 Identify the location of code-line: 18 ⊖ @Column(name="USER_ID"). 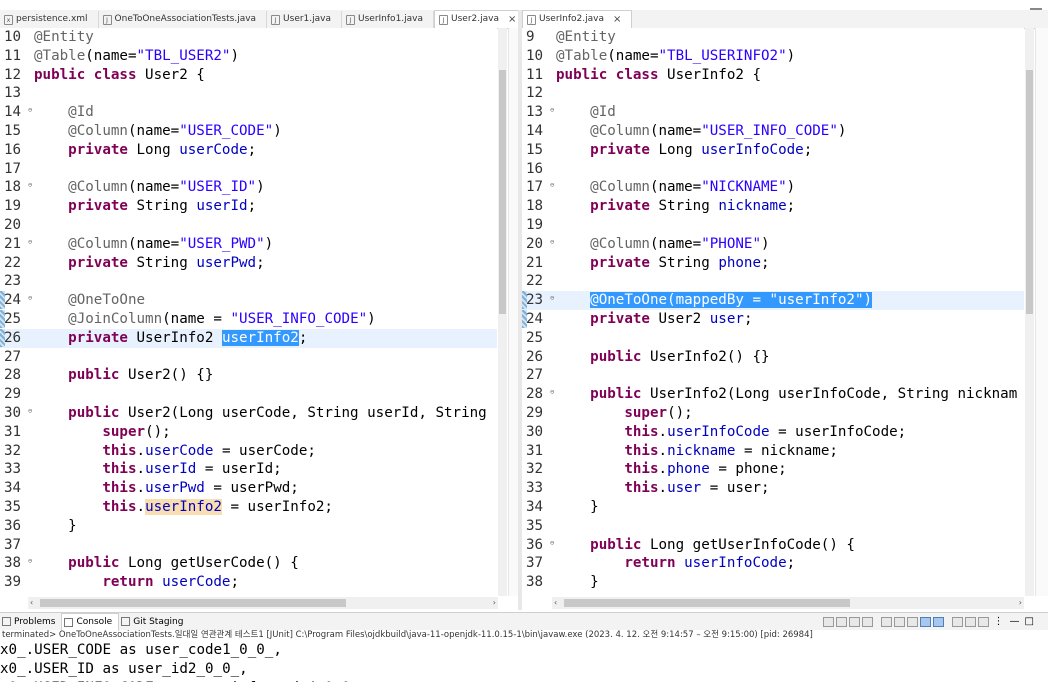
(248, 187).